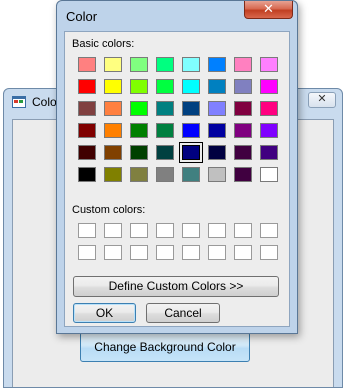  What do you see at coordinates (322, 100) in the screenshot?
I see `parent-close-button: ✕` at bounding box center [322, 100].